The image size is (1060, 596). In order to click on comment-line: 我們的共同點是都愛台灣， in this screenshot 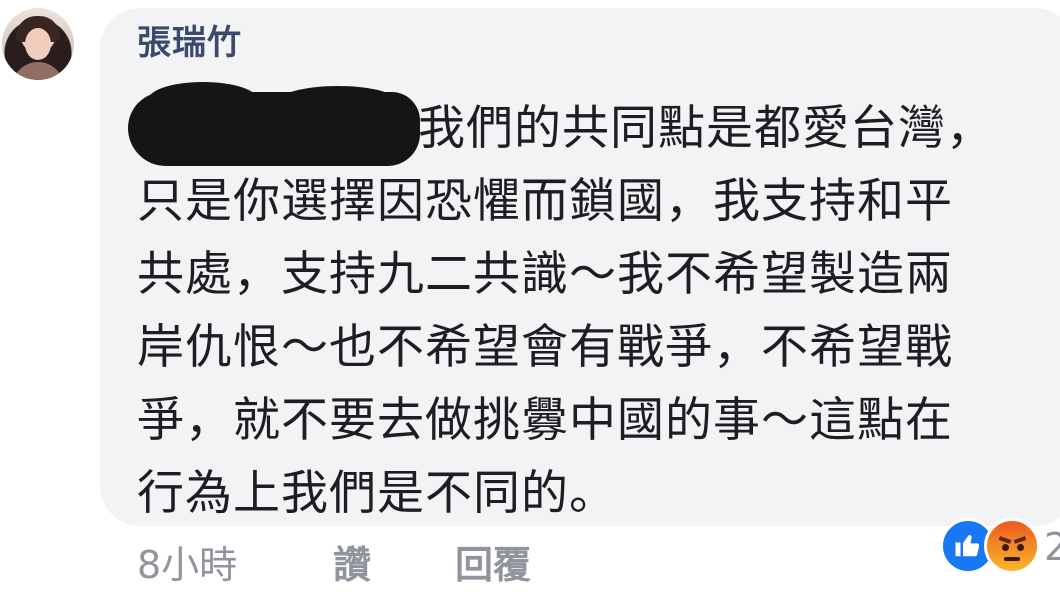, I will do `click(706, 128)`.